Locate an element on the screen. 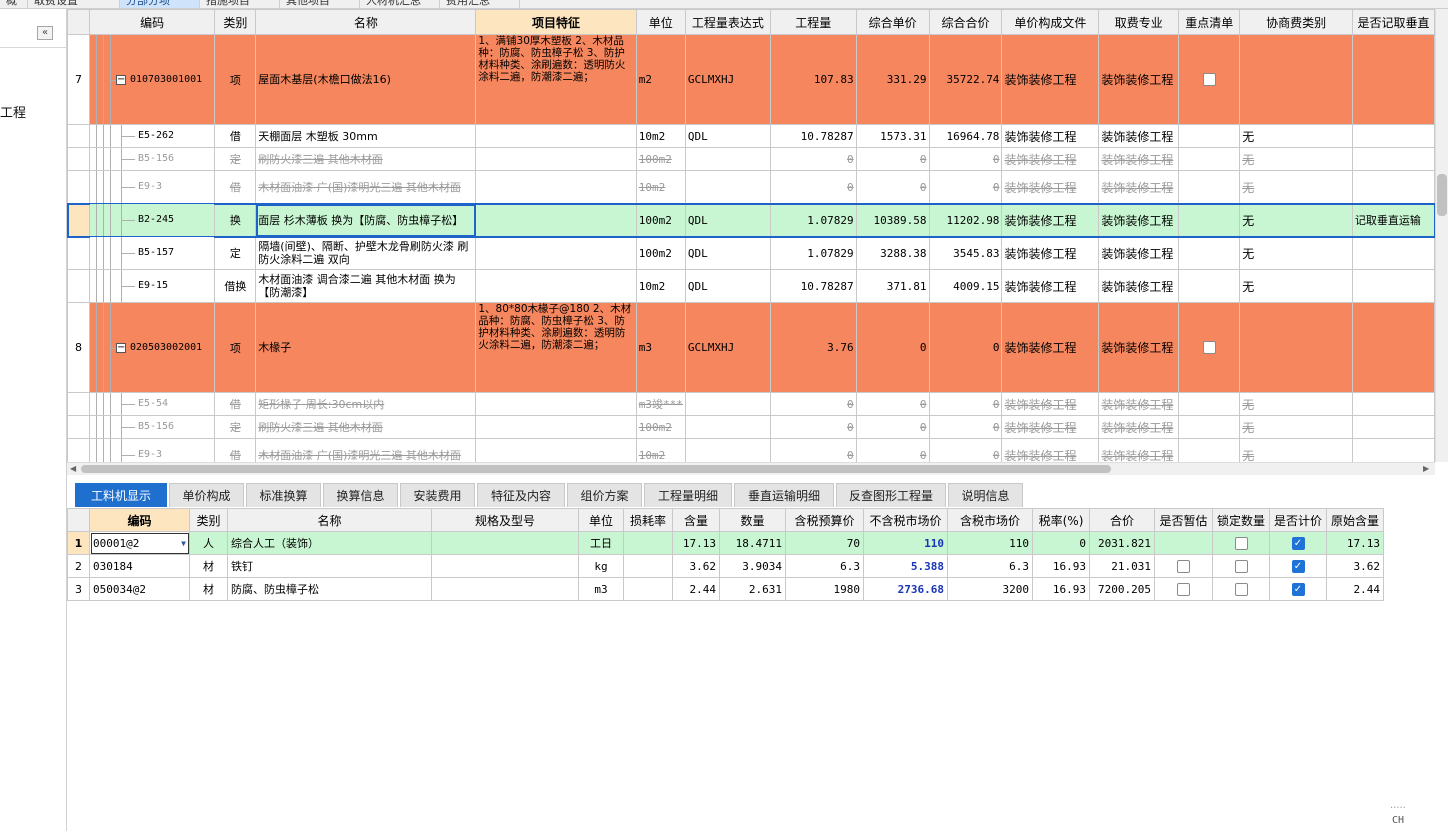 The height and width of the screenshot is (831, 1448). qty-cell: 1.07829 is located at coordinates (813, 253).